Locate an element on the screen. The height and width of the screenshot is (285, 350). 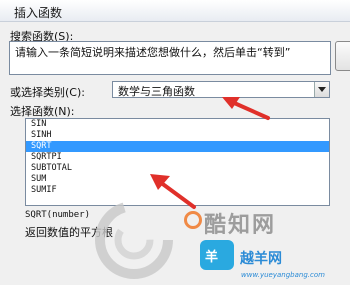
watermark-badge: 羊 is located at coordinates (217, 255).